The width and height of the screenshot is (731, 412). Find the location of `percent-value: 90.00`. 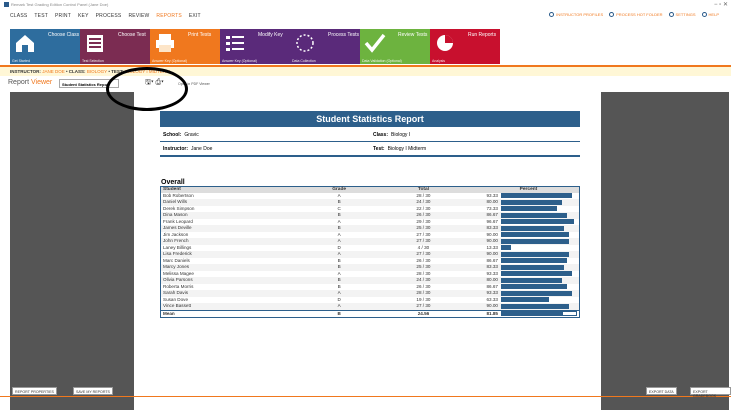

percent-value: 90.00 is located at coordinates (492, 305).